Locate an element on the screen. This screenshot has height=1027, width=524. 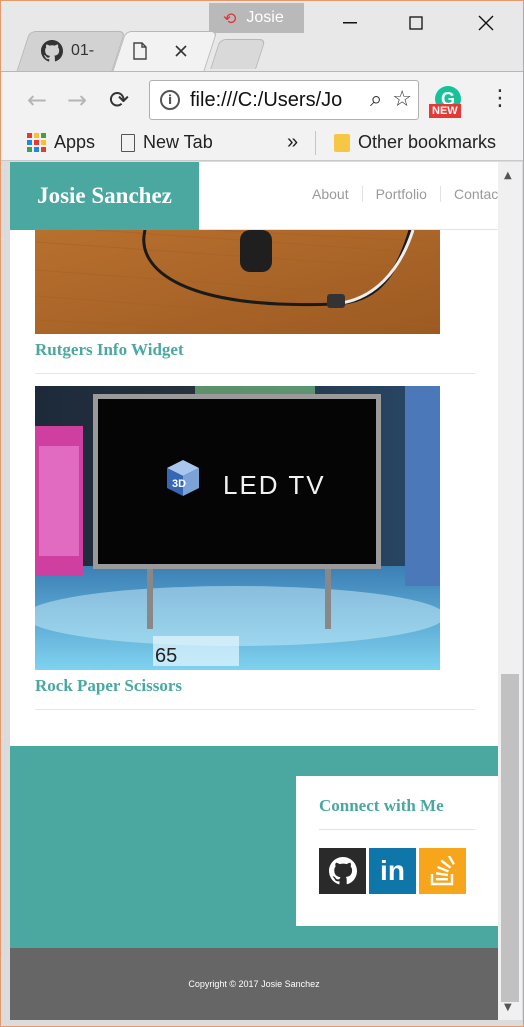
site-header: Josie Sanchez About Portfolio Contact is located at coordinates (254, 196).